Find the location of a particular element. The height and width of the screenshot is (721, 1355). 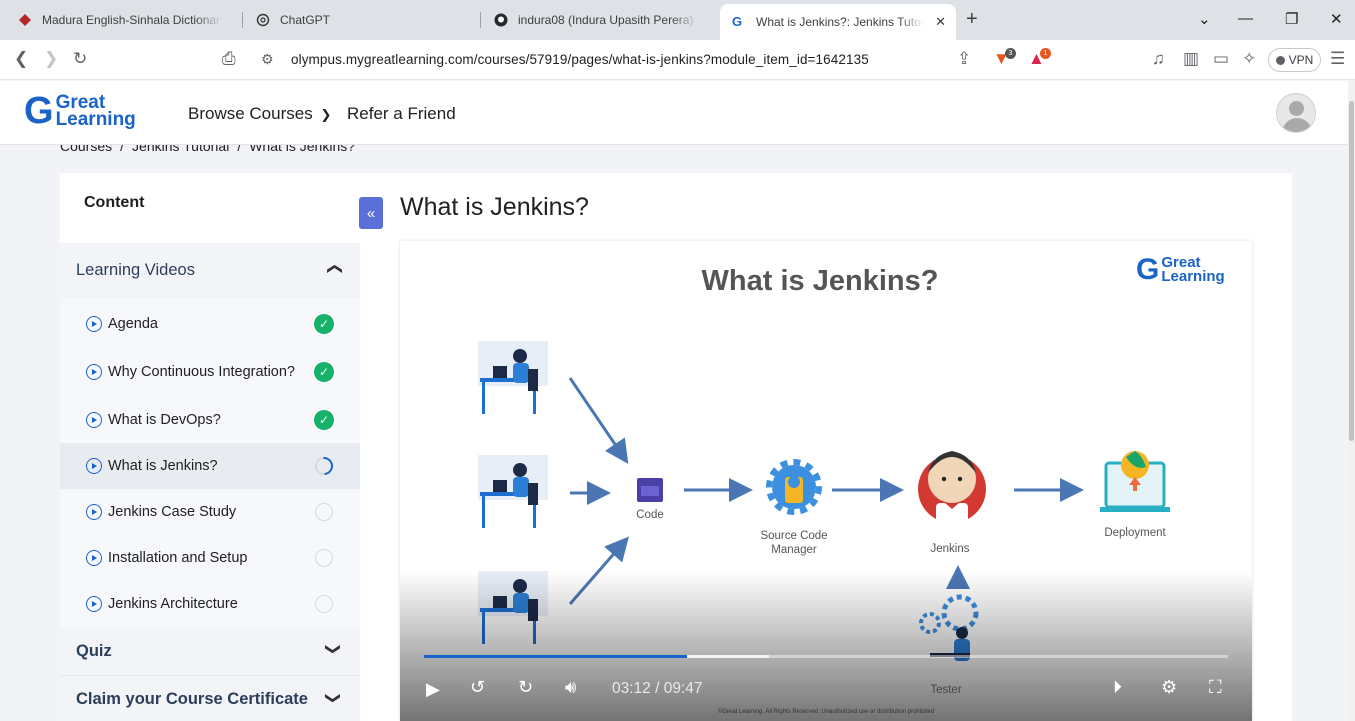

source-code-manager-icon is located at coordinates (794, 487).